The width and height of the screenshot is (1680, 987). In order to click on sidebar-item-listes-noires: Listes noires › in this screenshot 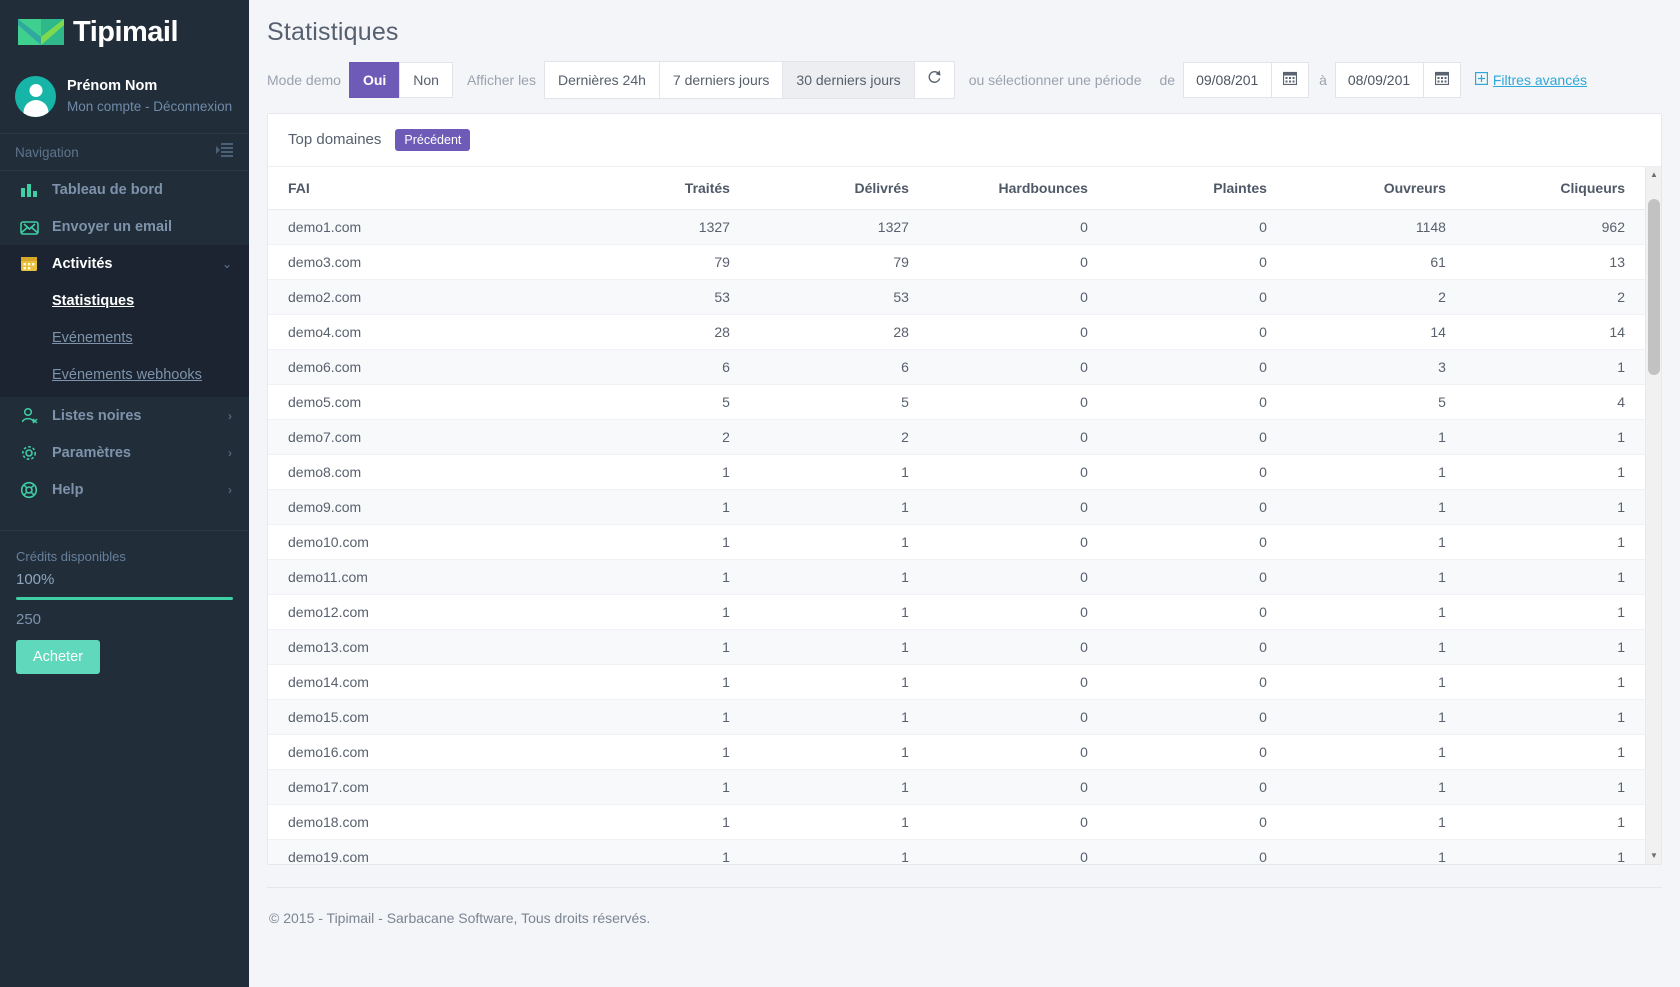, I will do `click(124, 415)`.